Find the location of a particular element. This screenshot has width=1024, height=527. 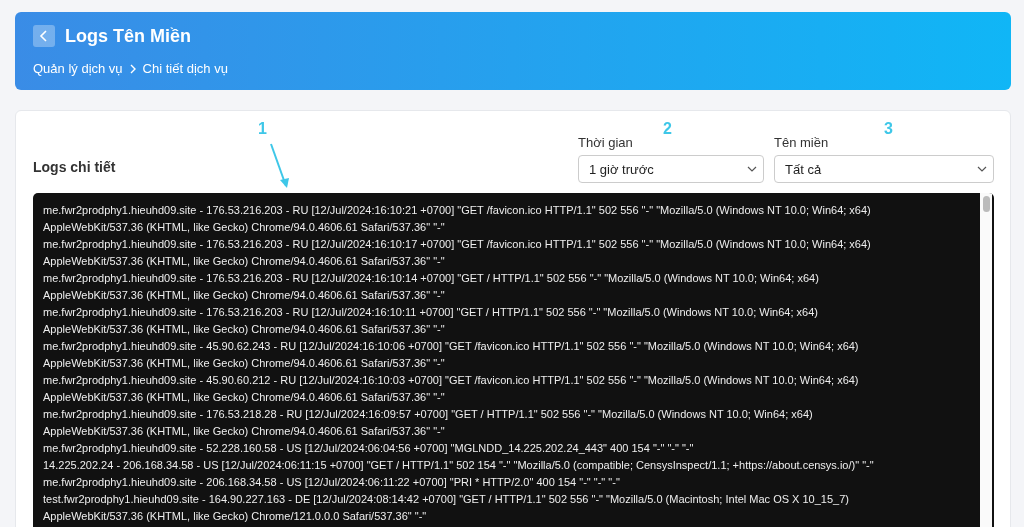

log-line: me.fwr2prodphy1.hieuhd09.site - 52.228.160.58 - US [12/Jul/2024:06:04:56 +0700] "MGLNDD_14.225.202.24_443" 400 154 "-" "-" "-" is located at coordinates (368, 448).